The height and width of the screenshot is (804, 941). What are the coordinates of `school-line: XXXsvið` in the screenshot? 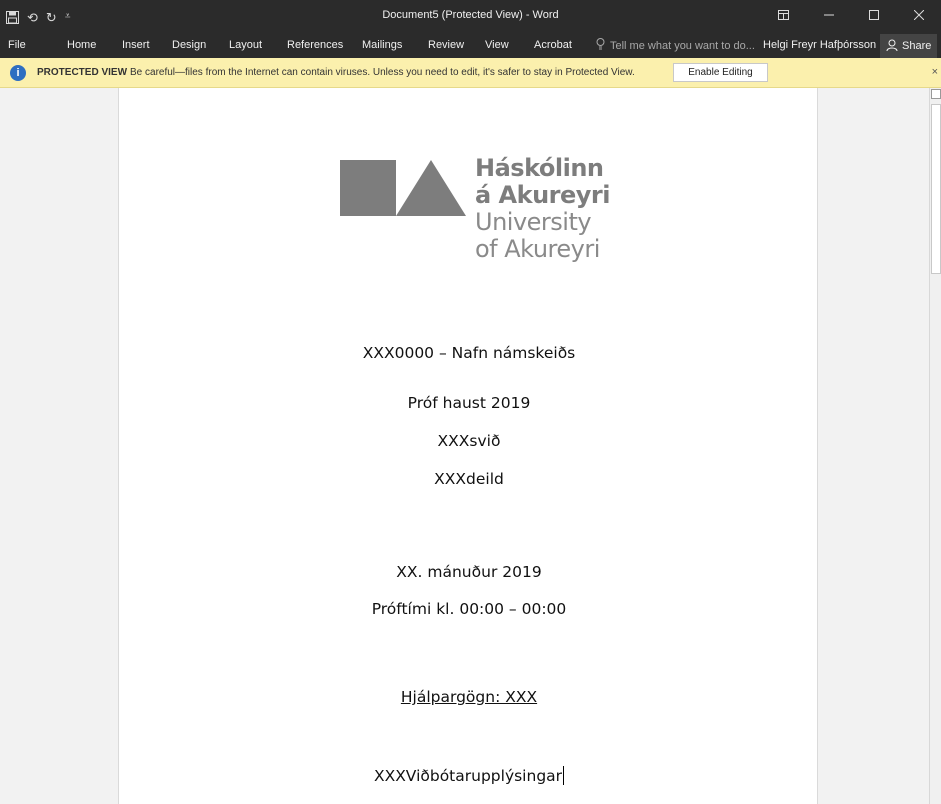 It's located at (469, 441).